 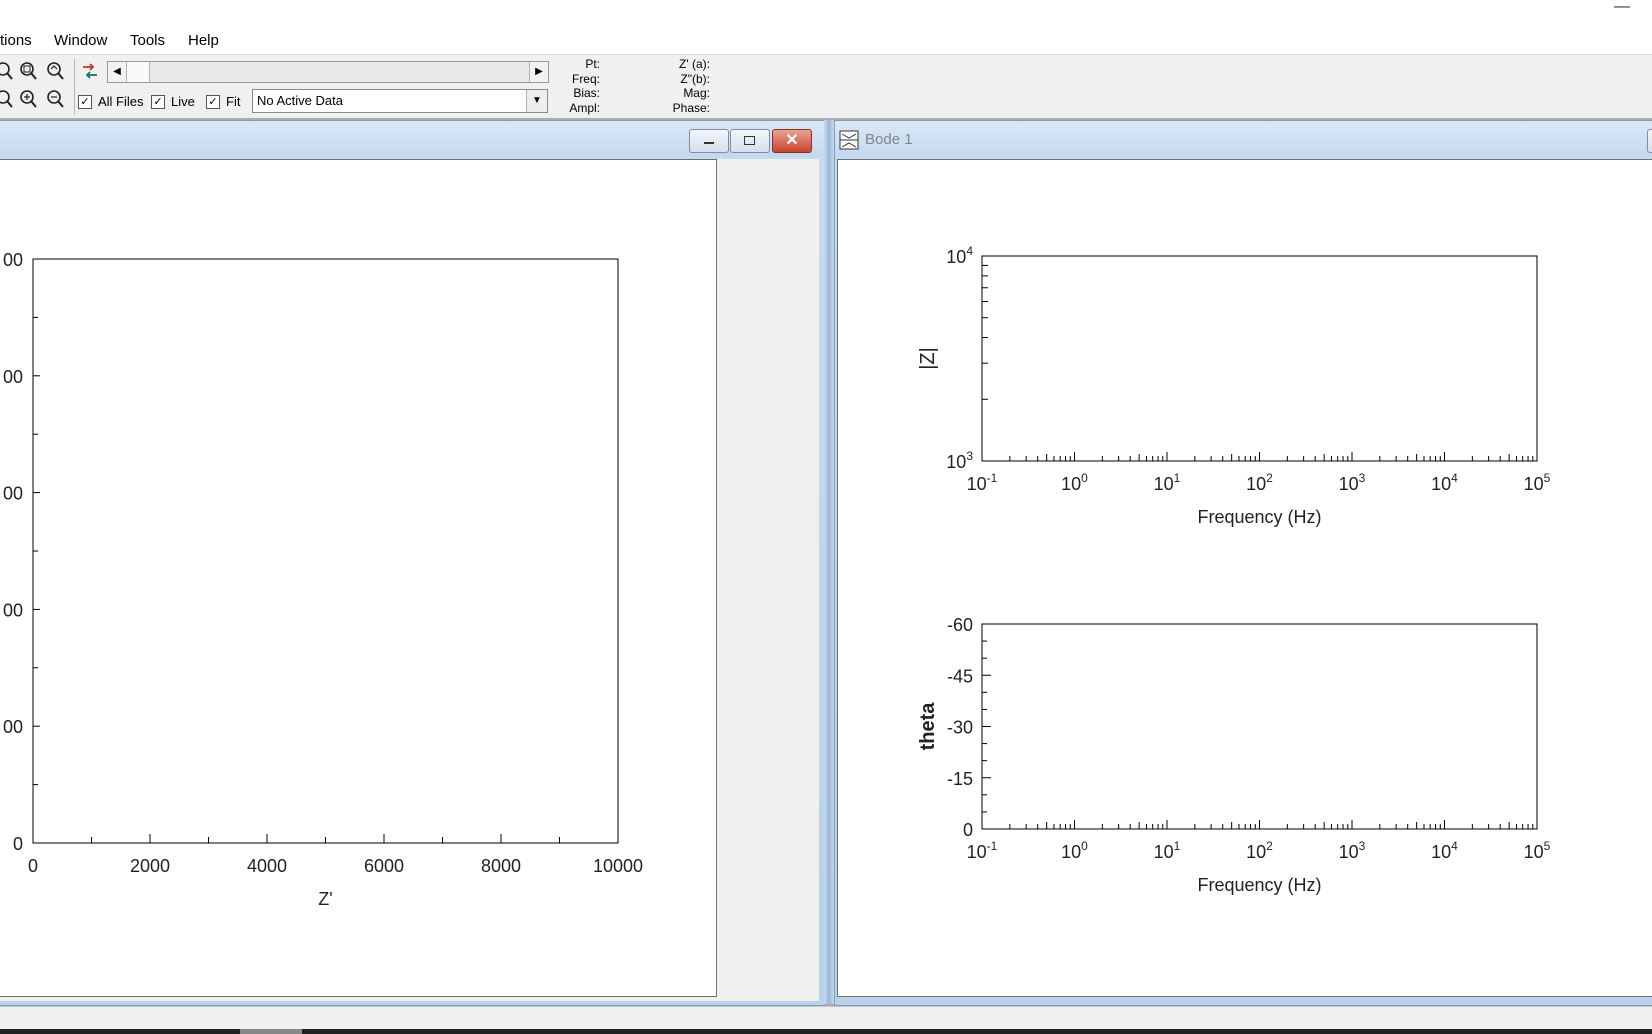 I want to click on y-tick-label: 103, so click(x=959, y=460).